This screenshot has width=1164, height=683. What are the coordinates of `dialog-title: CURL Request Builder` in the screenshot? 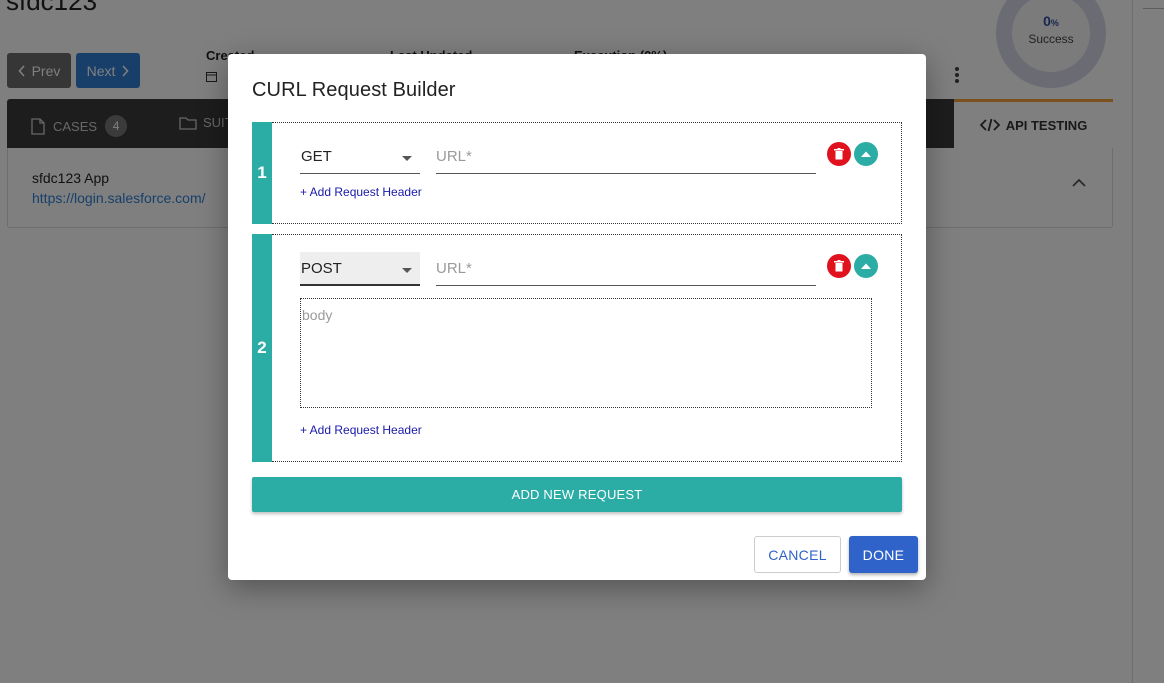 It's located at (354, 90).